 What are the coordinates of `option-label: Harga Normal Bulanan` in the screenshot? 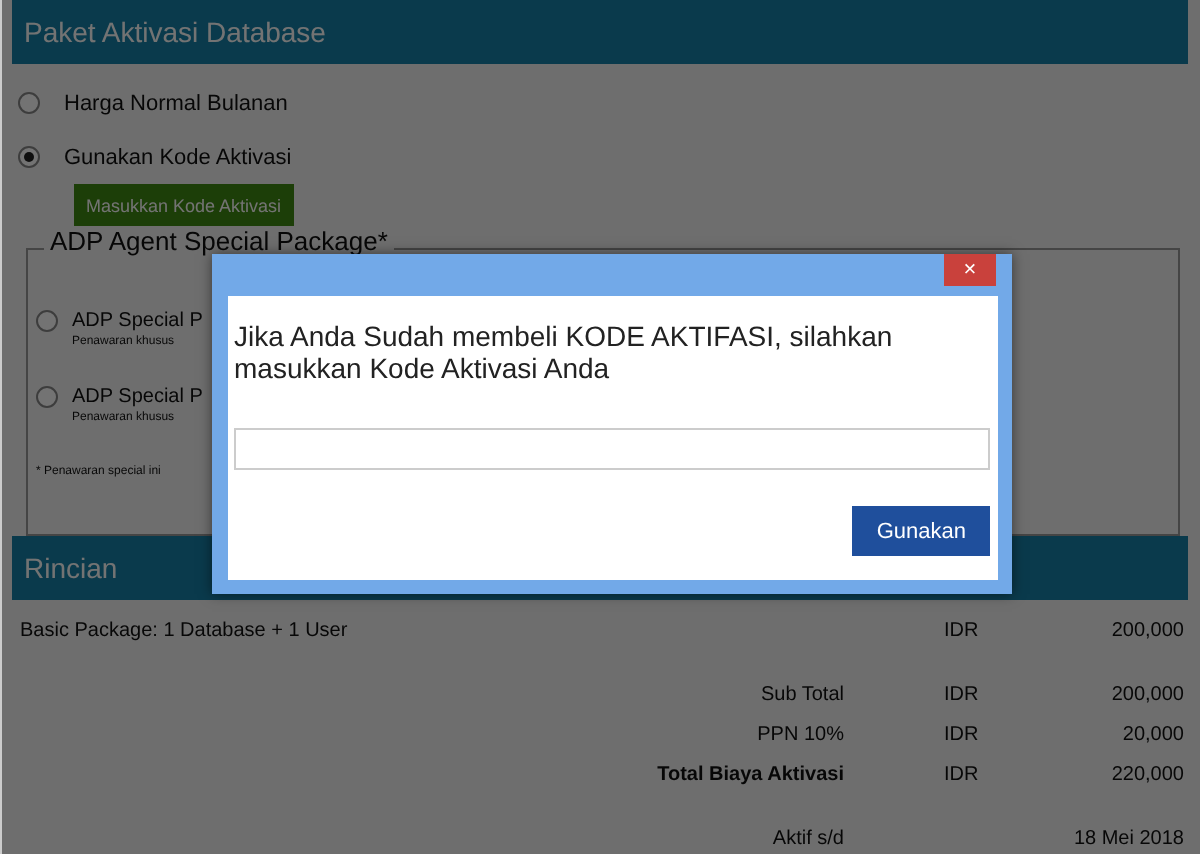 It's located at (176, 103).